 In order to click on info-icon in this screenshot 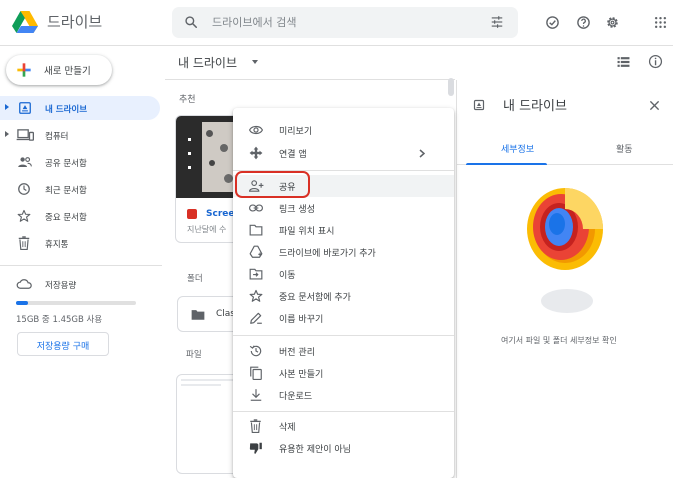, I will do `click(655, 61)`.